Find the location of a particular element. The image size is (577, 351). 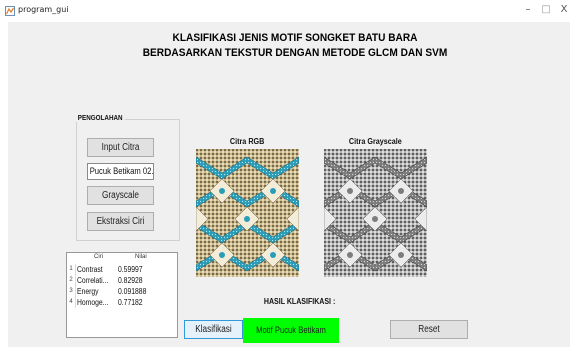

column-header-ciri: Ciri is located at coordinates (98, 257).